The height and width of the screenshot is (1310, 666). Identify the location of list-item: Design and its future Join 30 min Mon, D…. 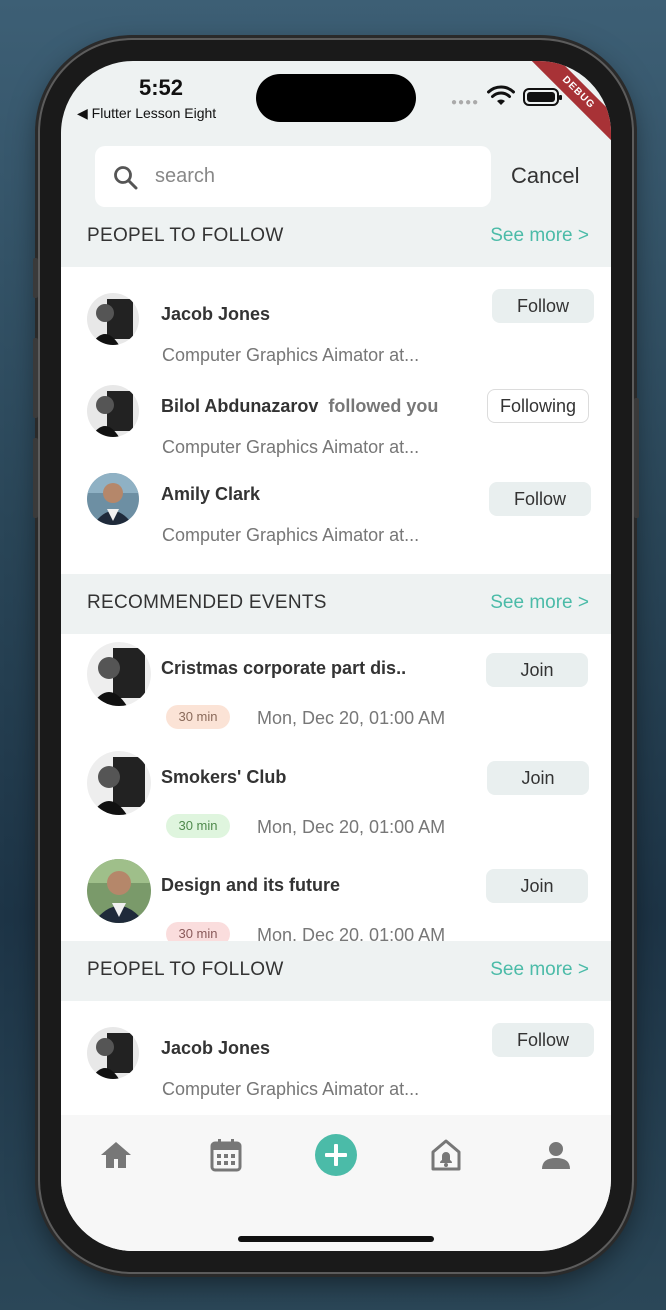
(336, 895).